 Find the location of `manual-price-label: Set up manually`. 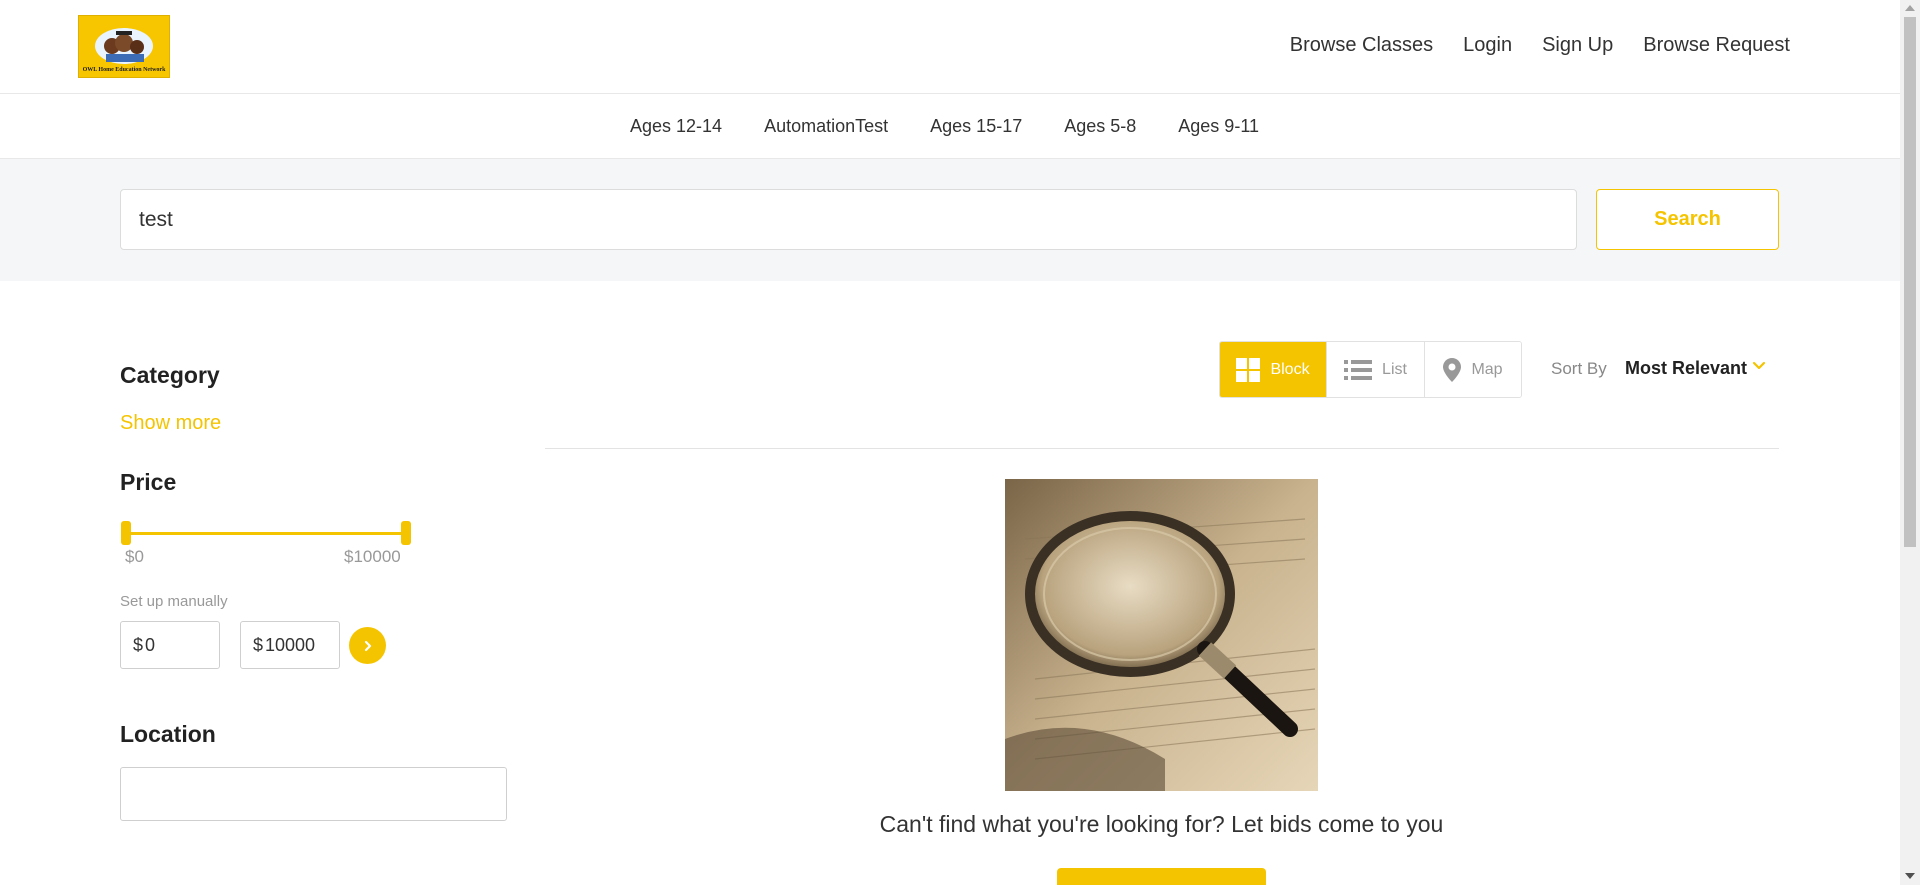

manual-price-label: Set up manually is located at coordinates (174, 601).